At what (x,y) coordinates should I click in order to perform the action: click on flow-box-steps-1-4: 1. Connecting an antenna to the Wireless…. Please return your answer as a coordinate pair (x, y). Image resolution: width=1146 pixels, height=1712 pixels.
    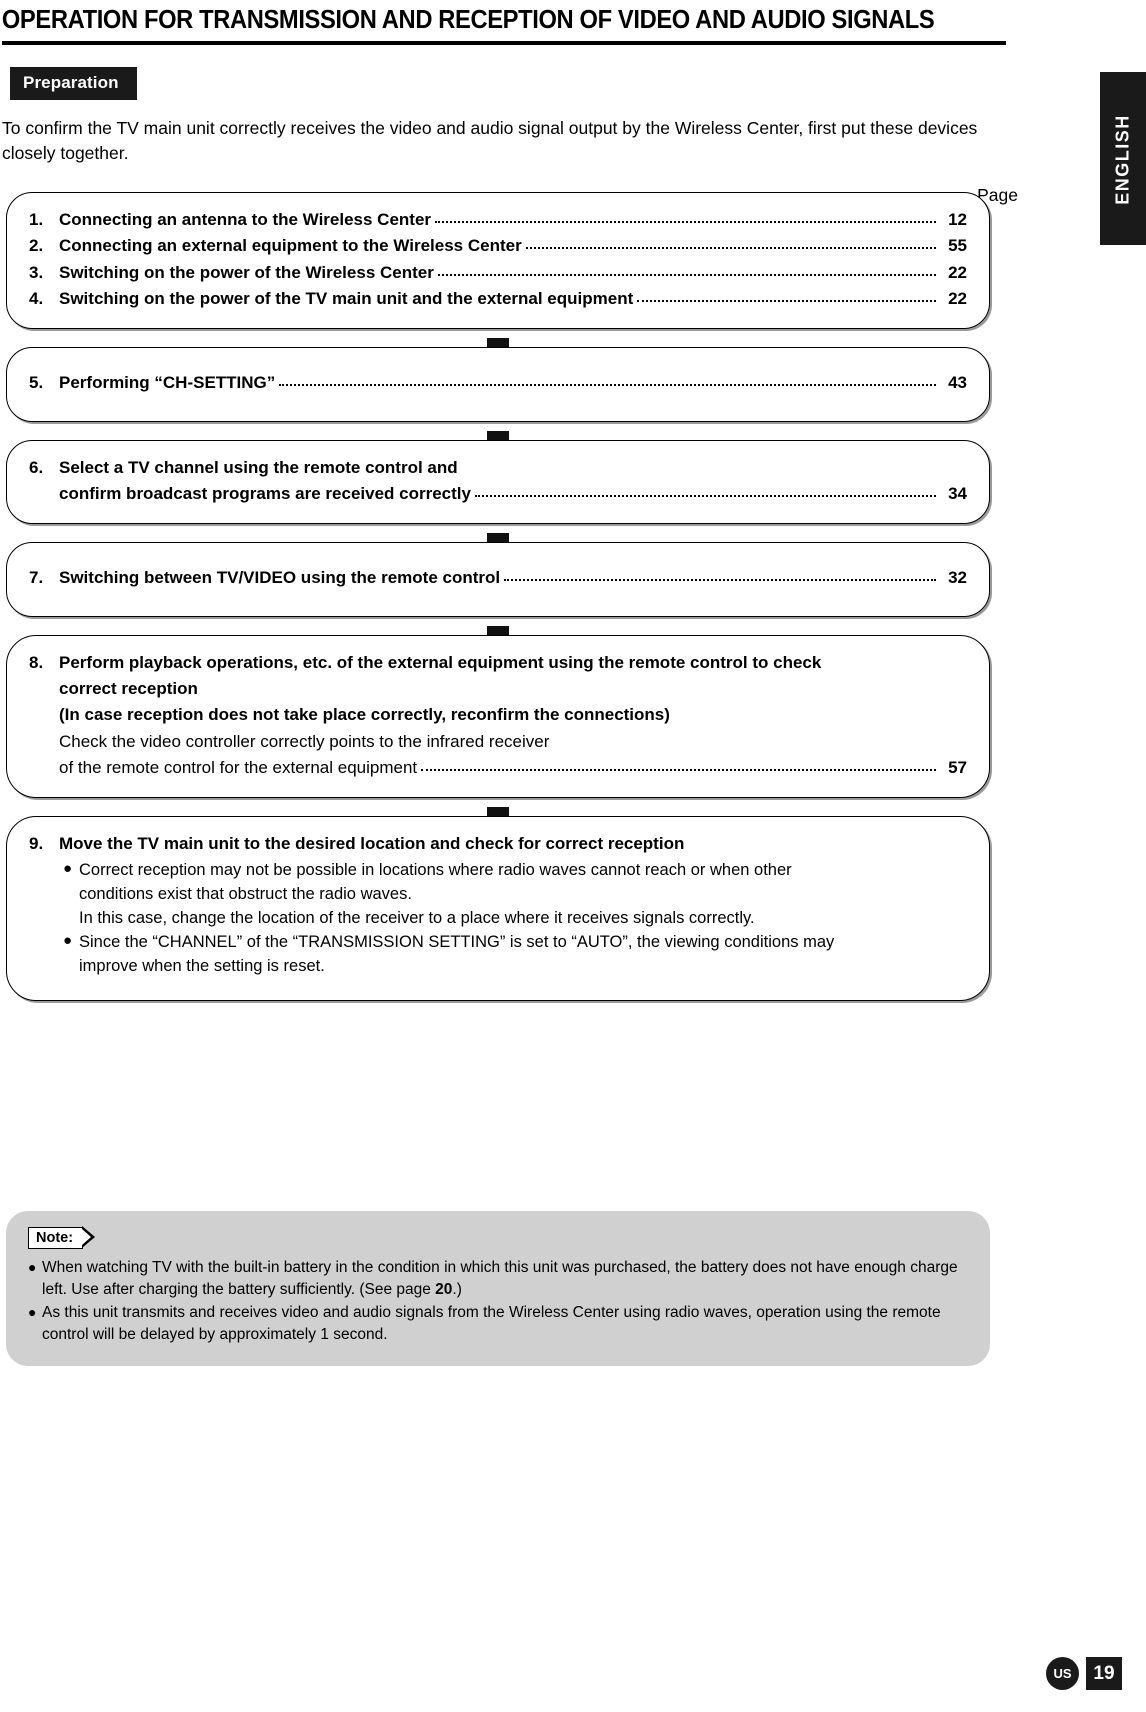
    Looking at the image, I should click on (498, 261).